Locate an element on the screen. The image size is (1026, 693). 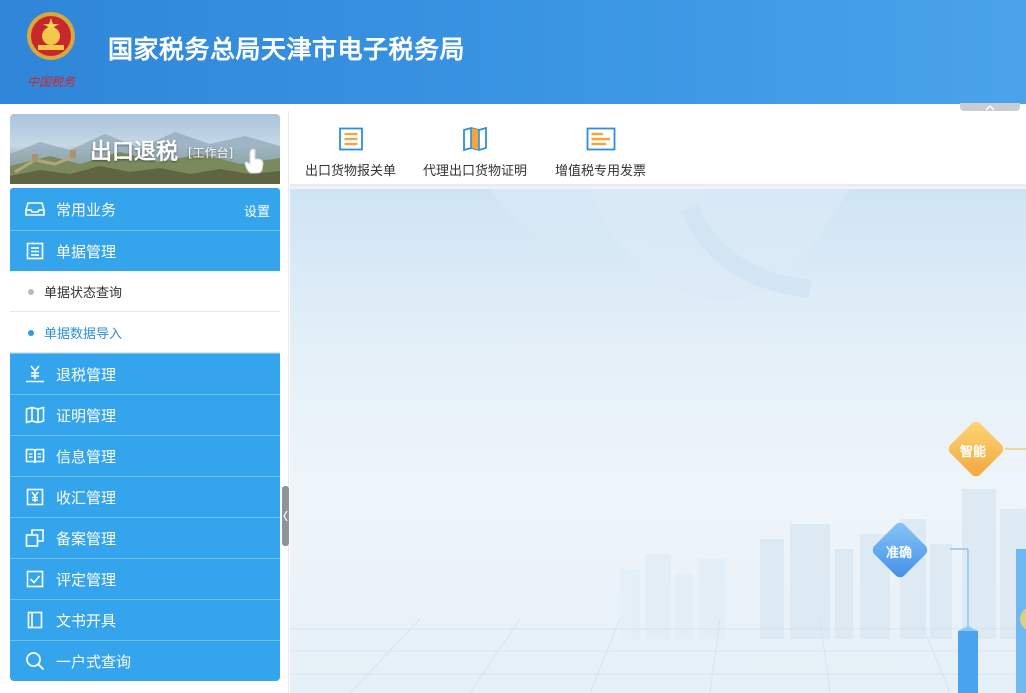
nav-item-certificate-management: 证明管理 is located at coordinates (145, 414).